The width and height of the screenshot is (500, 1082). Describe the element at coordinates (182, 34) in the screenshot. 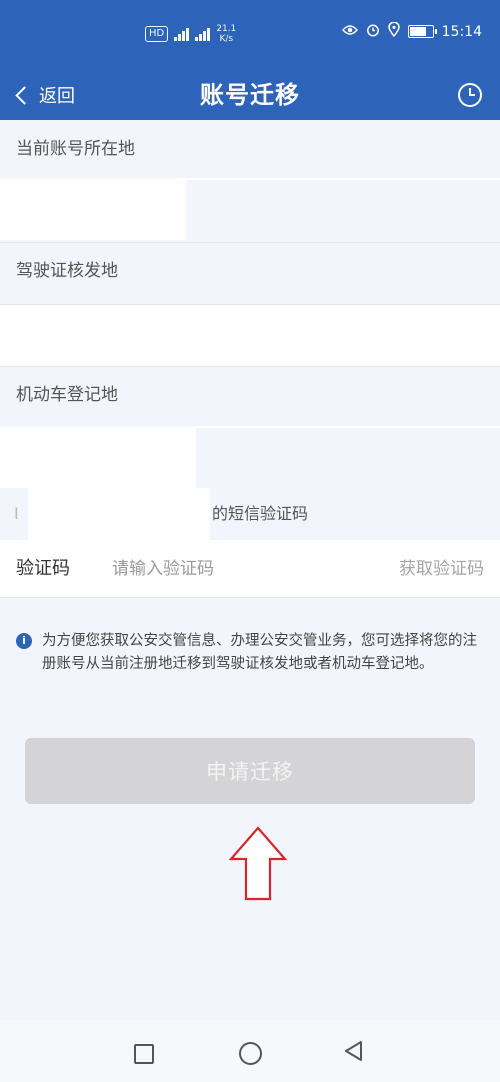

I see `signal-icon` at that location.